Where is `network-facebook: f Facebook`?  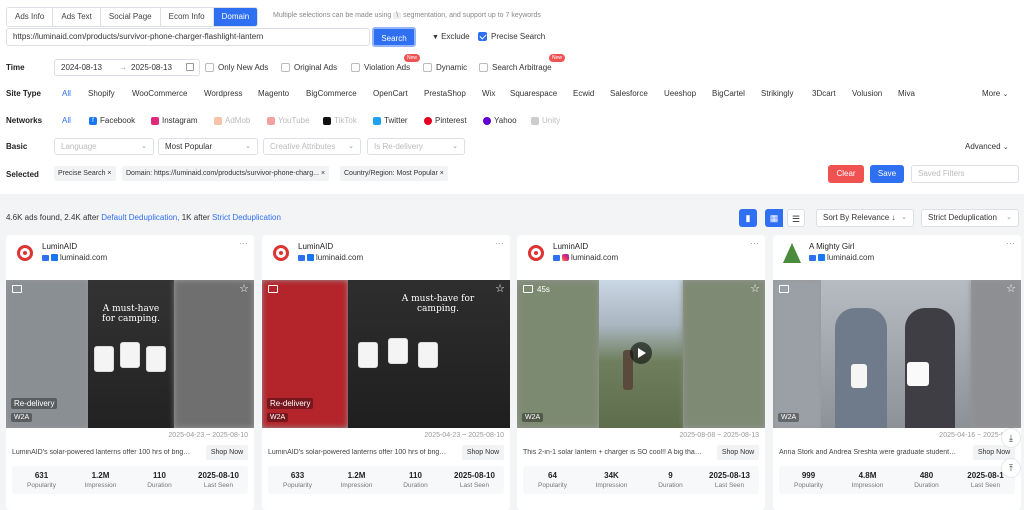
network-facebook: f Facebook is located at coordinates (112, 120).